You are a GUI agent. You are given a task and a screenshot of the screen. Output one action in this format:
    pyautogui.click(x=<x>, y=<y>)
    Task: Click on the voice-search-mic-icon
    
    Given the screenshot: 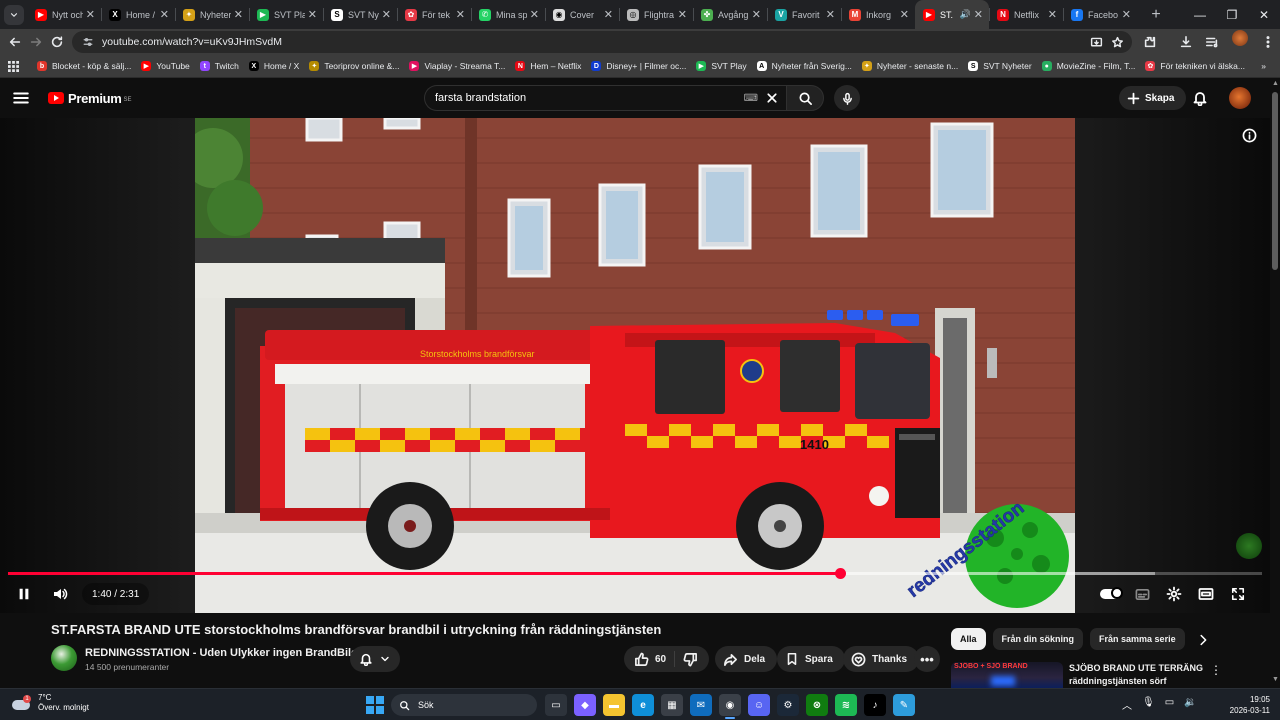 What is the action you would take?
    pyautogui.click(x=847, y=98)
    